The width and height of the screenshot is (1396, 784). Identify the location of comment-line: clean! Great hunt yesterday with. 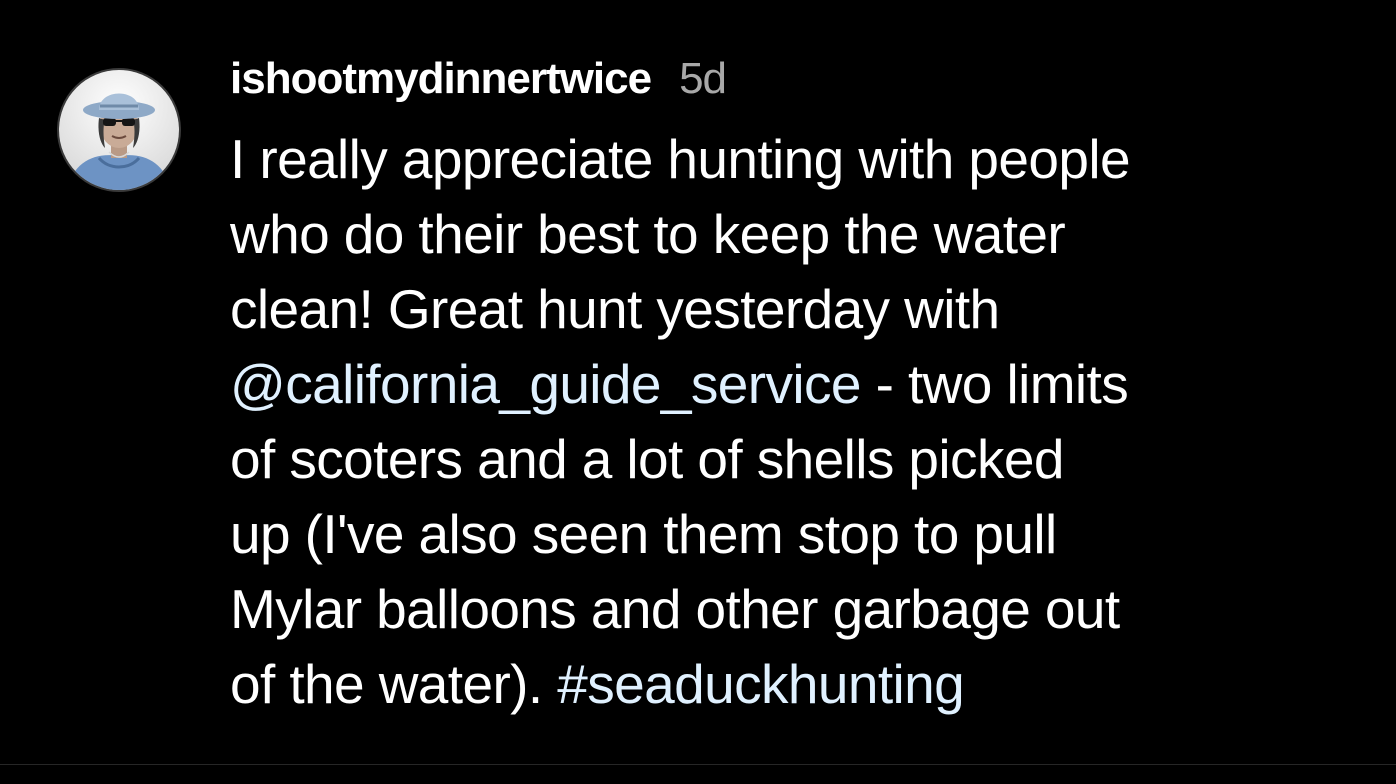
(785, 309).